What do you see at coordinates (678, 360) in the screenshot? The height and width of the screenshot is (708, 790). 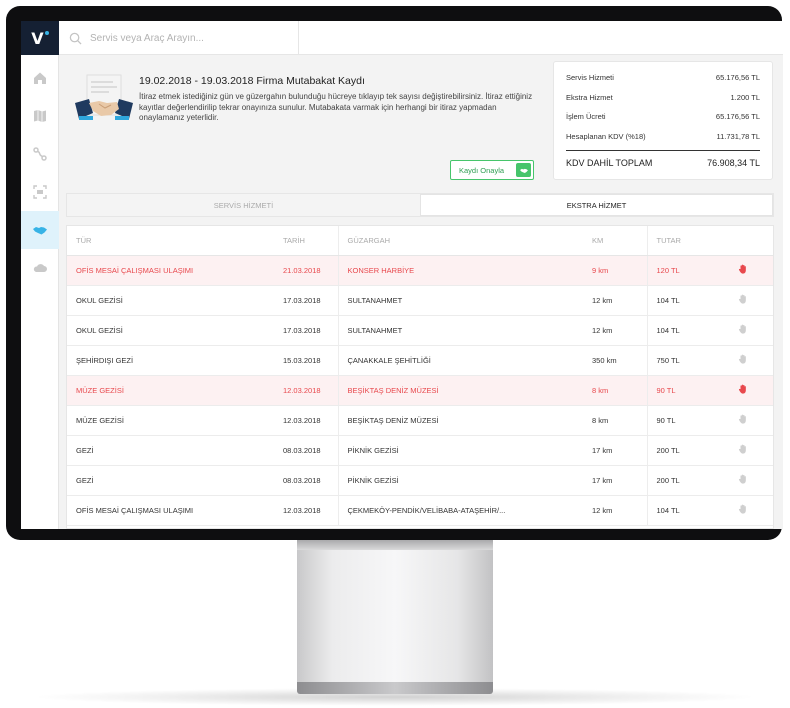 I see `cell-amount: 750 TL` at bounding box center [678, 360].